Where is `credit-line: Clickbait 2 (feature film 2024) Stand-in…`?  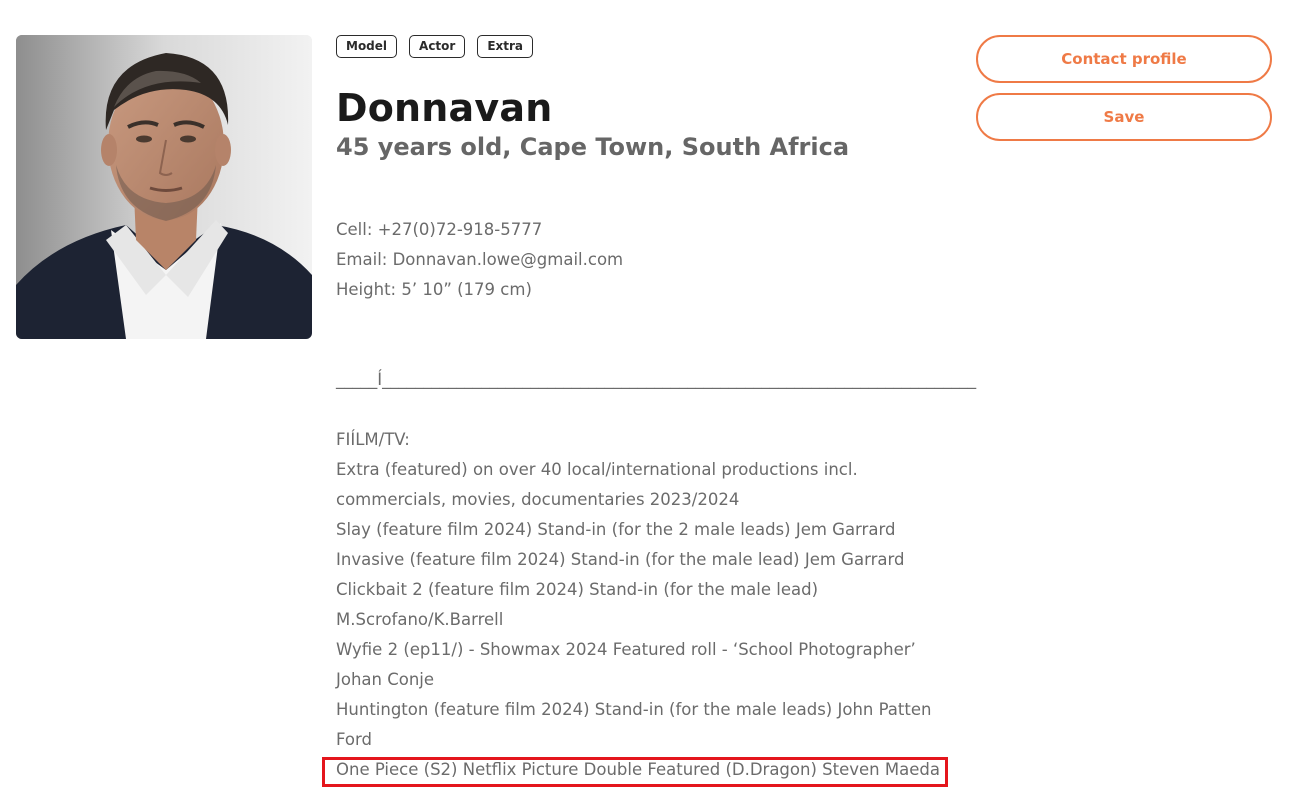 credit-line: Clickbait 2 (feature film 2024) Stand-in… is located at coordinates (577, 589).